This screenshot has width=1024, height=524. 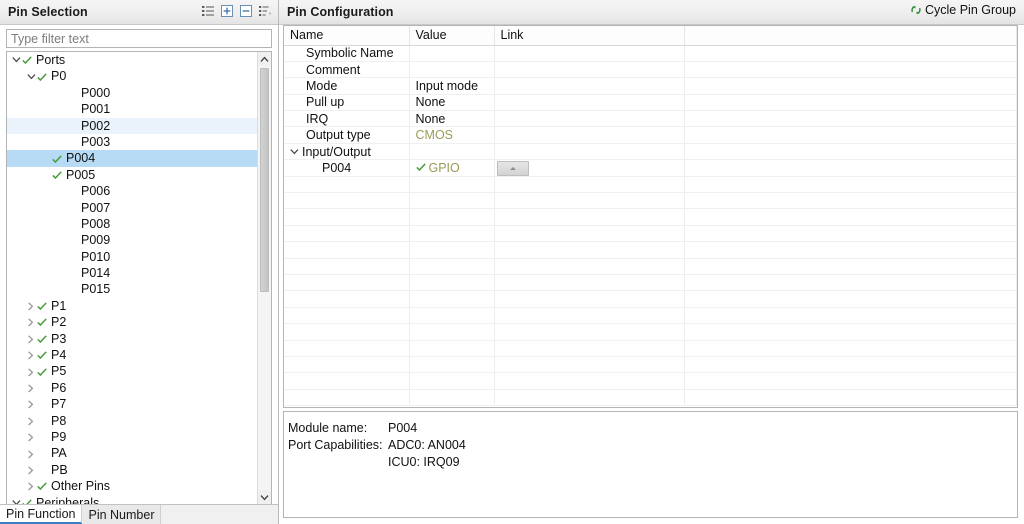 I want to click on tree-item-p2: P2, so click(x=132, y=322).